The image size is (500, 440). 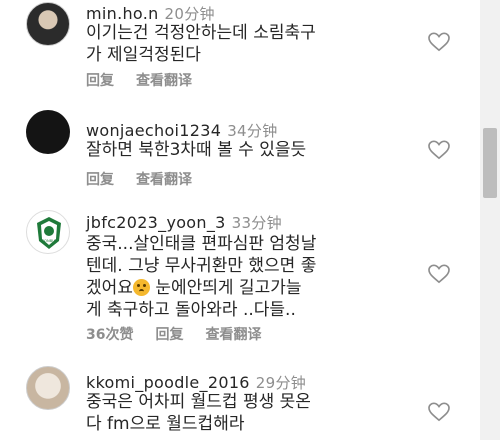 What do you see at coordinates (153, 130) in the screenshot?
I see `username-text: wonjaechoi1234` at bounding box center [153, 130].